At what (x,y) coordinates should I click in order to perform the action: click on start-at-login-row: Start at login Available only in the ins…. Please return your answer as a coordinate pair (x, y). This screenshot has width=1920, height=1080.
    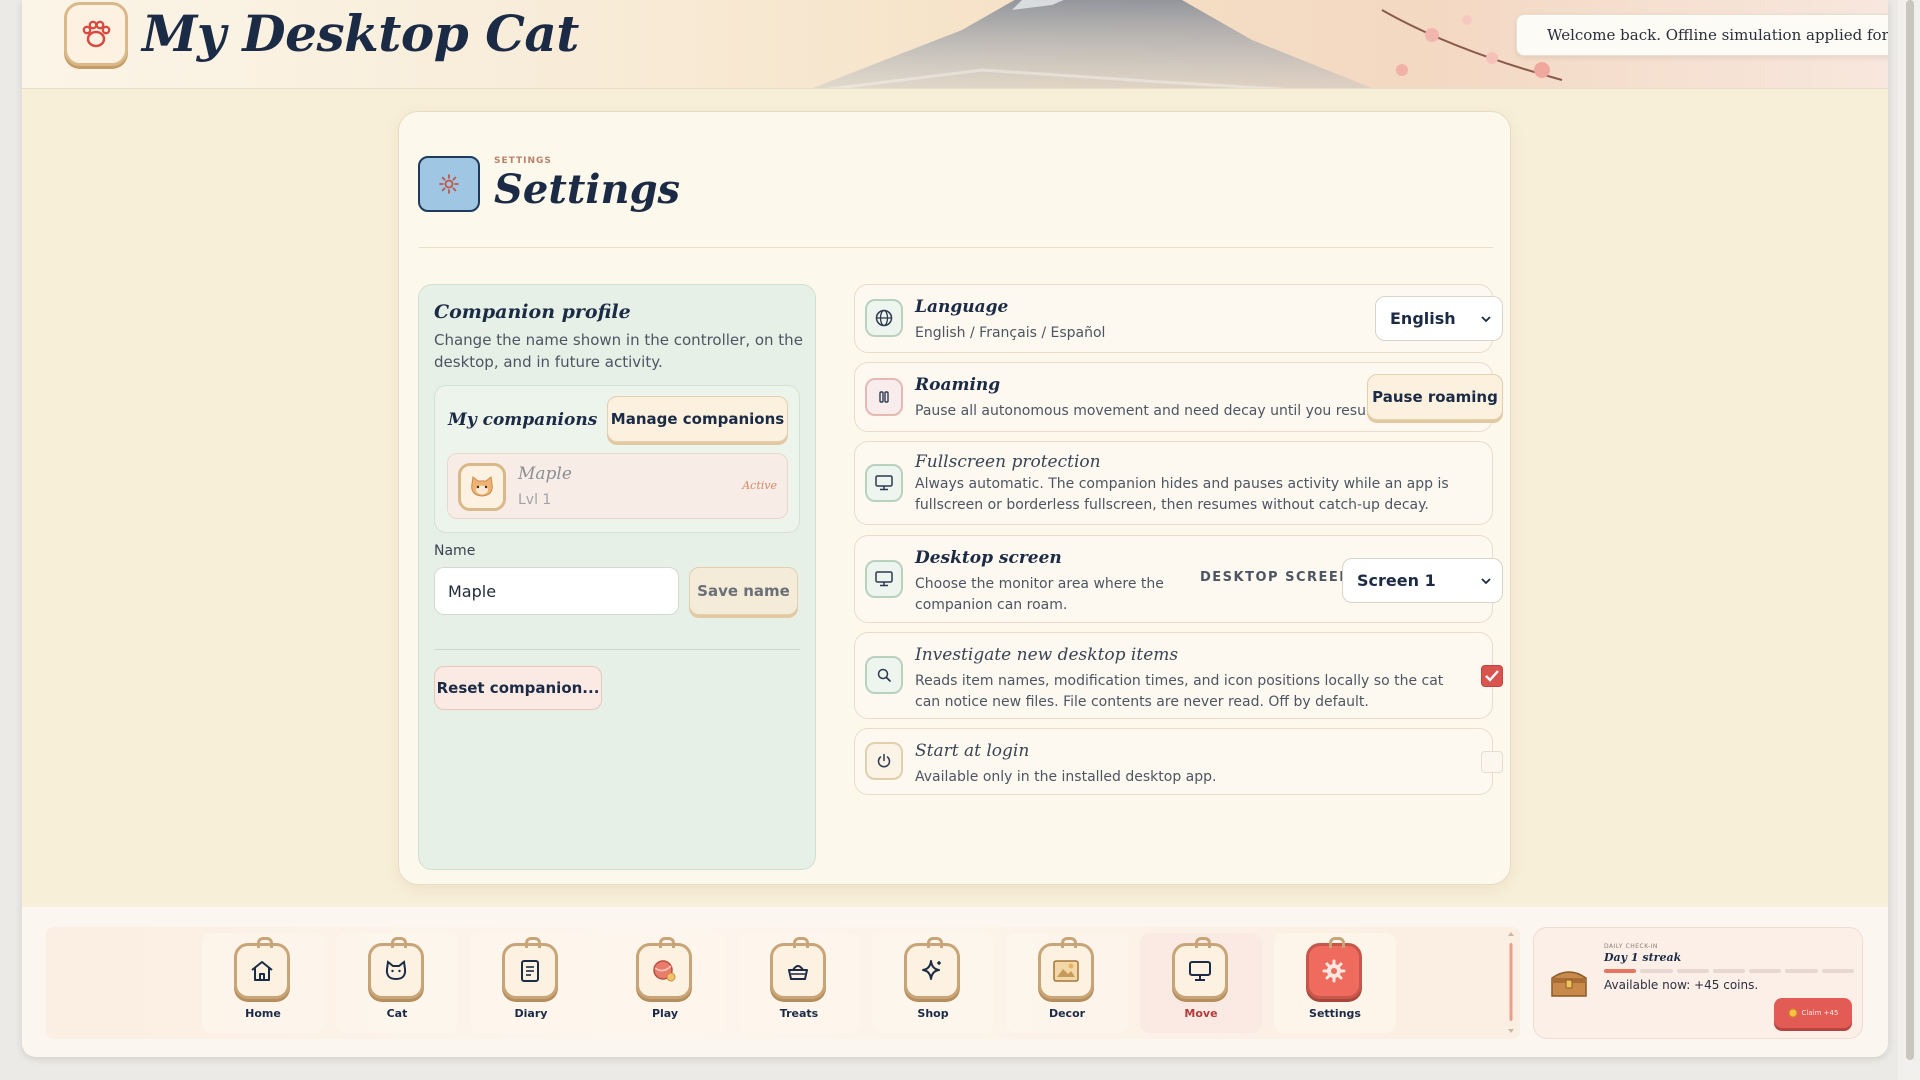
    Looking at the image, I should click on (1178, 761).